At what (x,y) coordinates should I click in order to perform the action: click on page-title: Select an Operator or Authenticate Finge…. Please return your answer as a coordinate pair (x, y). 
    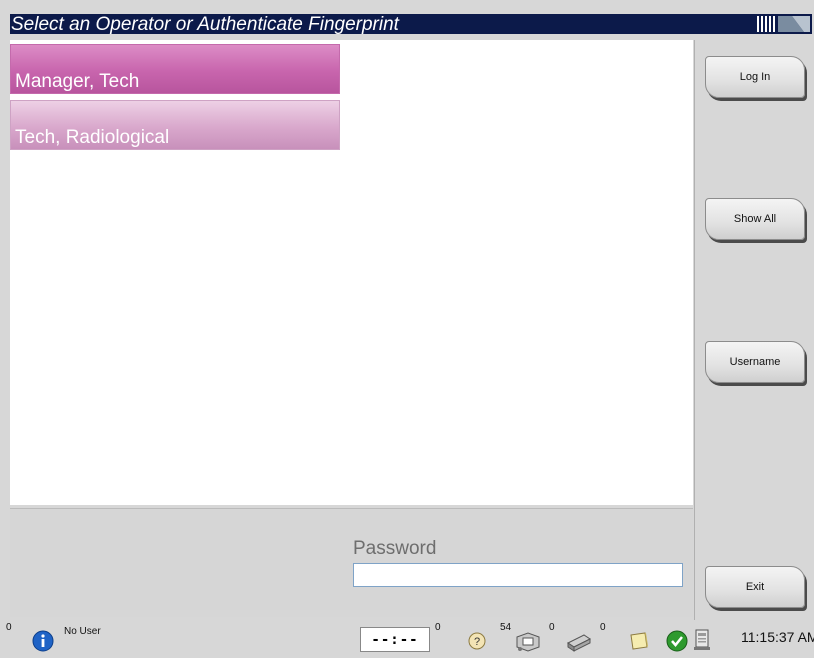
    Looking at the image, I should click on (205, 24).